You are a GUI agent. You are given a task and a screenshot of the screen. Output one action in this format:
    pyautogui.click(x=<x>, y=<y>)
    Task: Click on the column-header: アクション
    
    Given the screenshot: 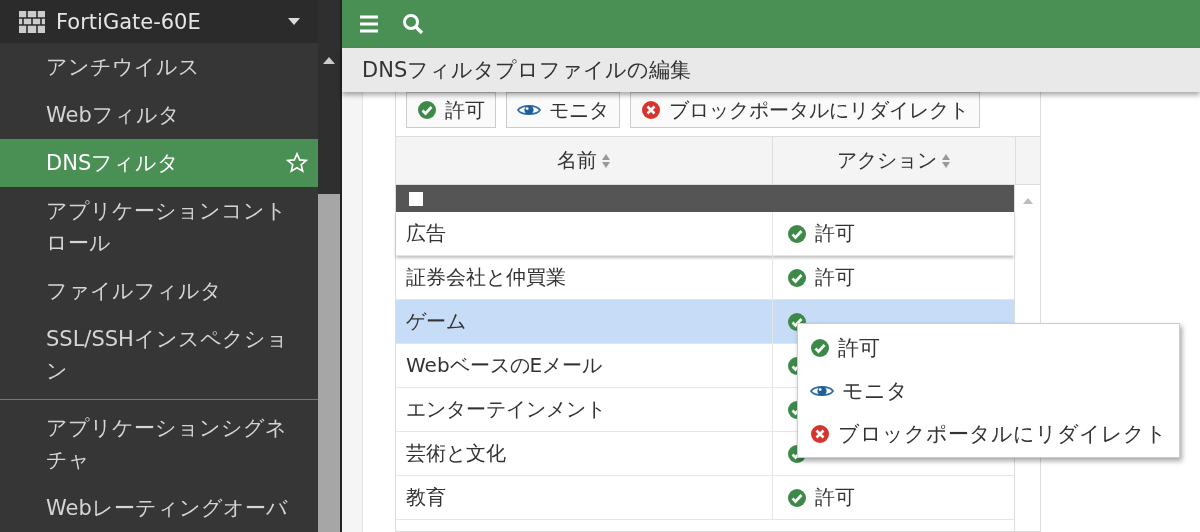 What is the action you would take?
    pyautogui.click(x=894, y=160)
    